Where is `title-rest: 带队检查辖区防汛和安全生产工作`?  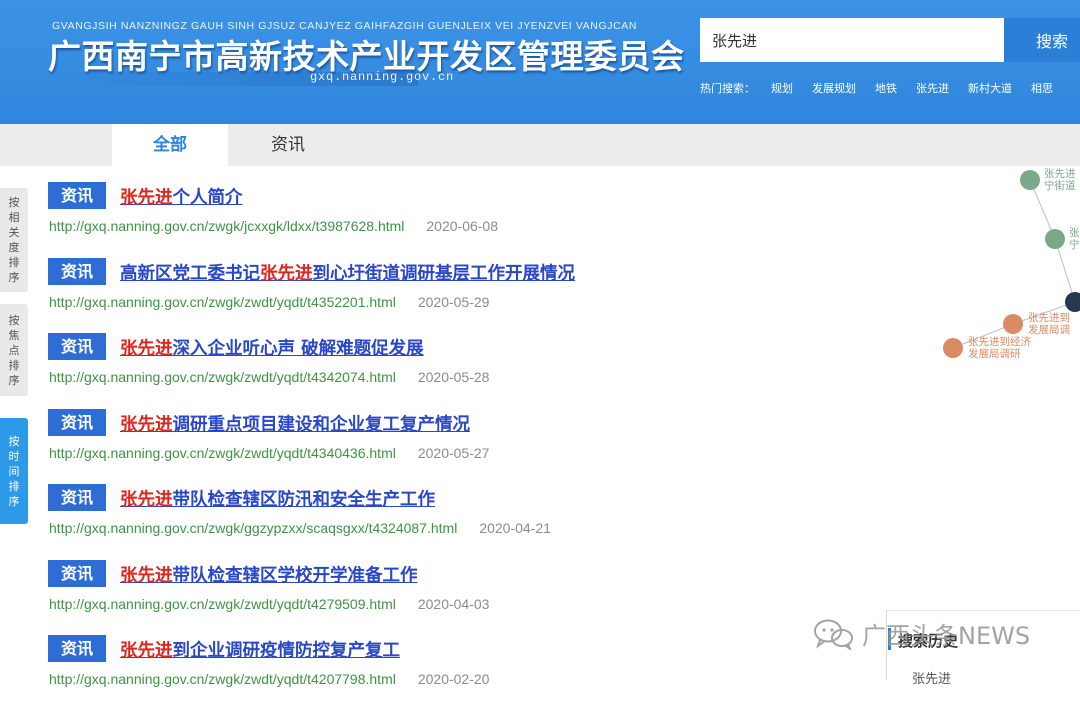 title-rest: 带队检查辖区防汛和安全生产工作 is located at coordinates (304, 500).